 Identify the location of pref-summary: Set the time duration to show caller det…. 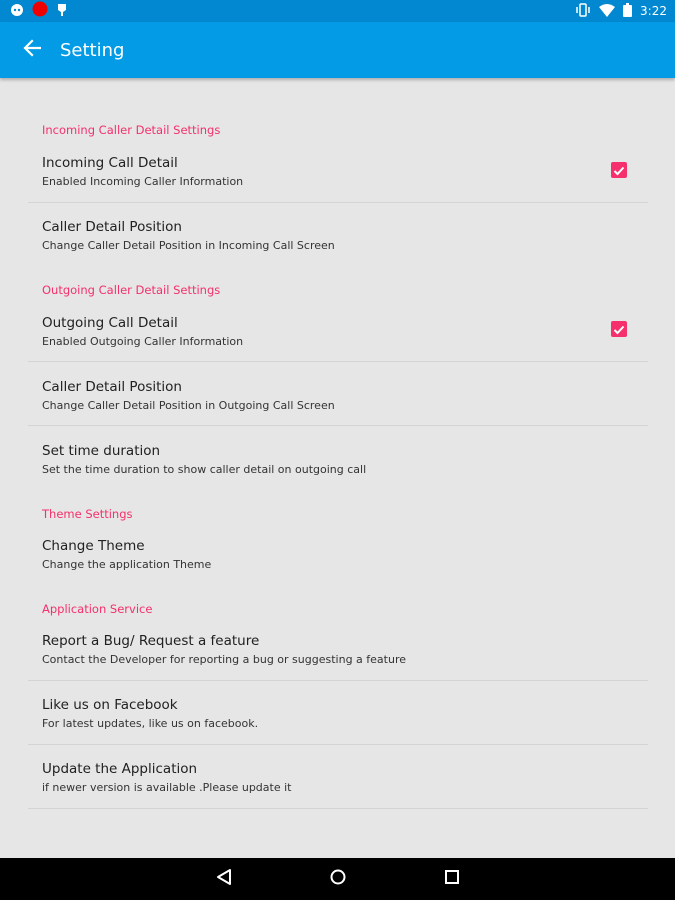
(204, 469).